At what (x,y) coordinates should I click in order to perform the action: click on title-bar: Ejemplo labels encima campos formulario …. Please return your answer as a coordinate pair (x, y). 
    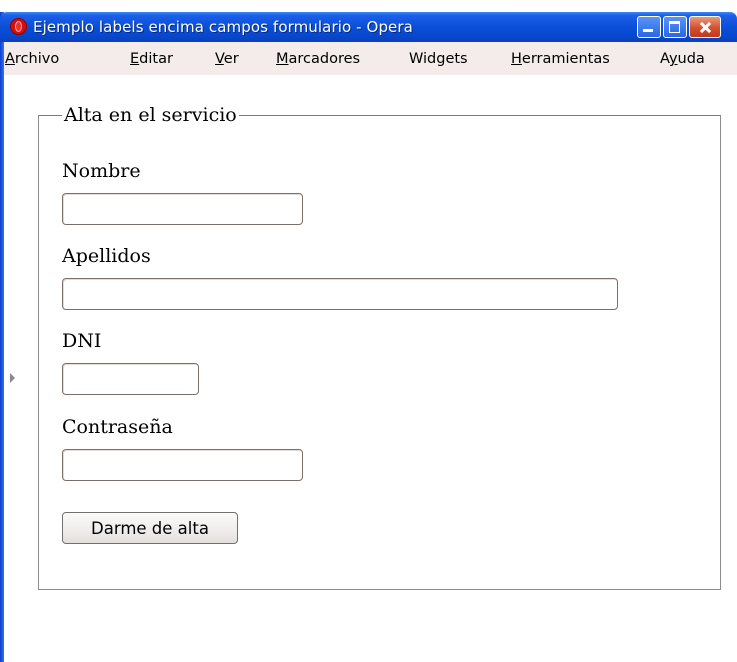
    Looking at the image, I should click on (368, 27).